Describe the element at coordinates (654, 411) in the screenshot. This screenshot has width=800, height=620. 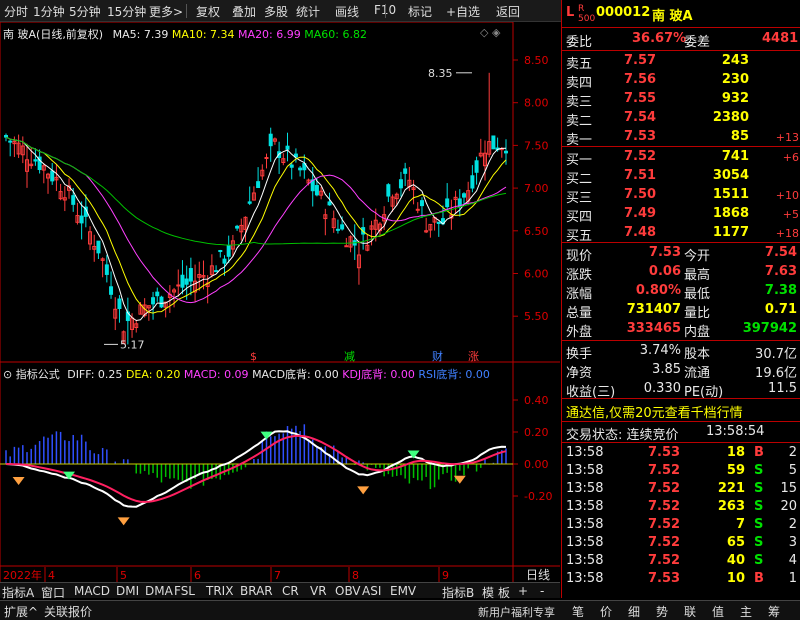
I see `ad-text: 通达信,仅需20元查看千档行情` at that location.